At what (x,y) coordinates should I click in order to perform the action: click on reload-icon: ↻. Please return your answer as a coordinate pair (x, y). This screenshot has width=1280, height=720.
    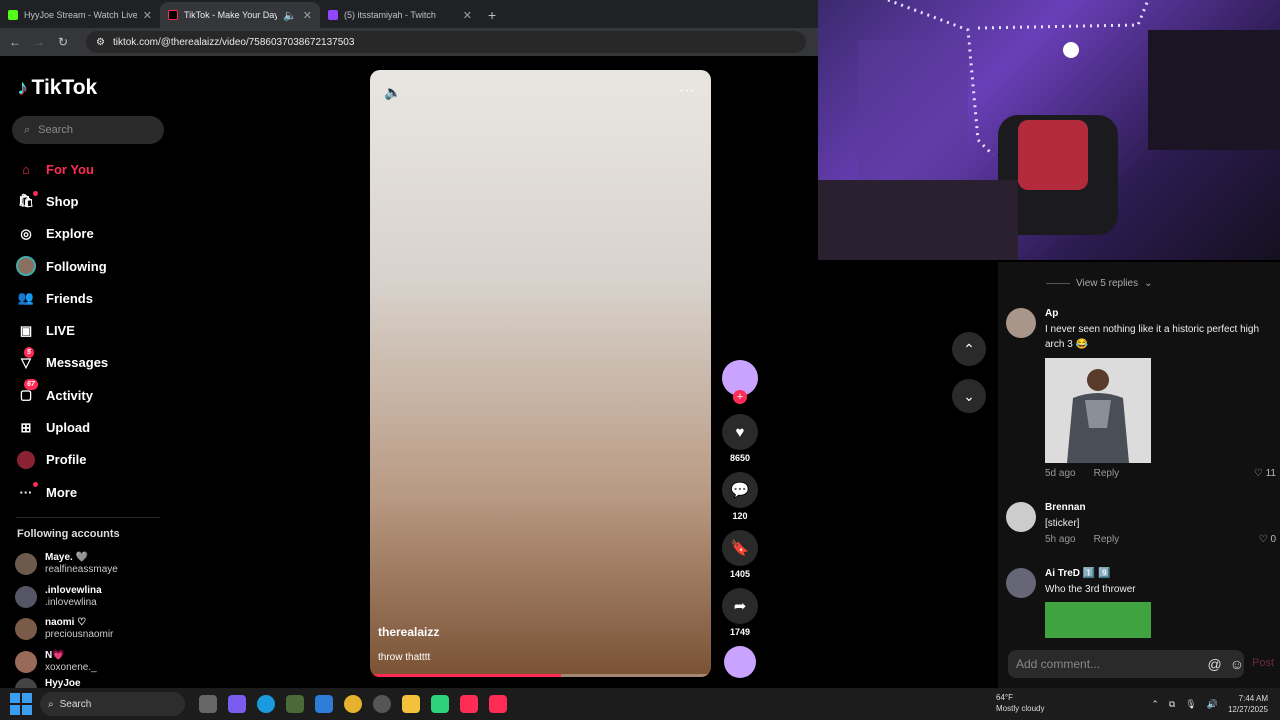
    Looking at the image, I should click on (63, 42).